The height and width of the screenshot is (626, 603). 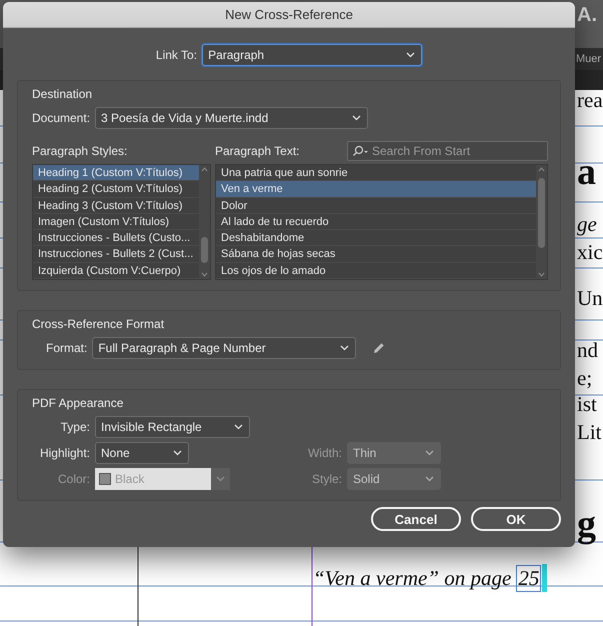 What do you see at coordinates (80, 151) in the screenshot?
I see `list-label: Paragraph Styles:` at bounding box center [80, 151].